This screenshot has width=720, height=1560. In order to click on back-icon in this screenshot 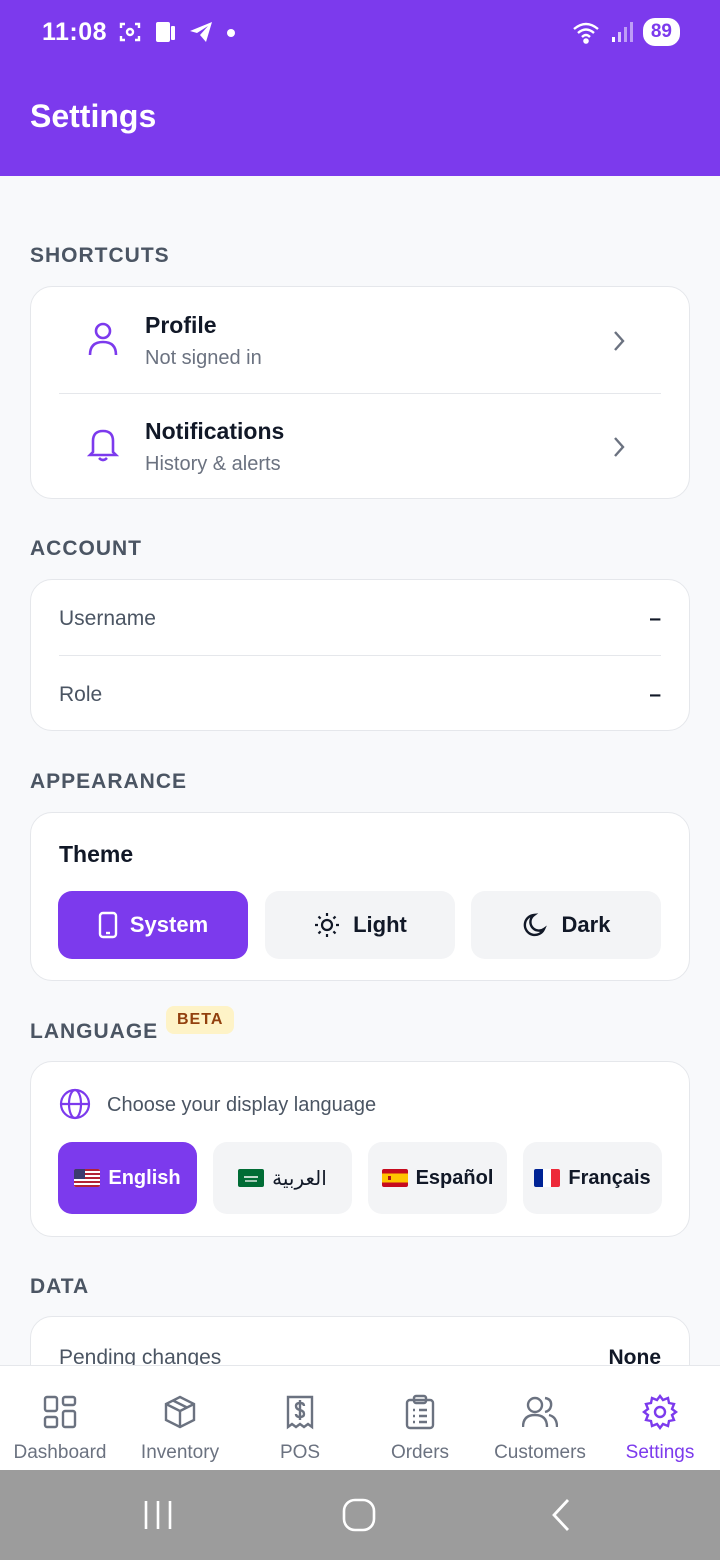, I will do `click(561, 1515)`.